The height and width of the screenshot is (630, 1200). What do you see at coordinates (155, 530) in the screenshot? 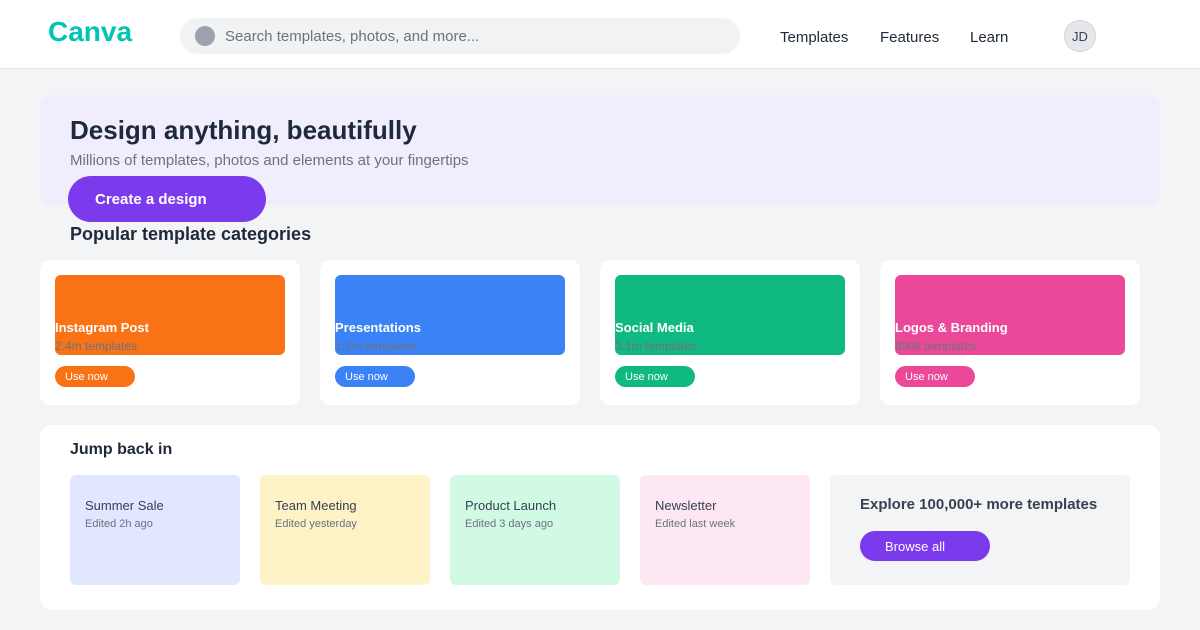
I see `recent-design-card: Summer Sale Edited 2h ago` at bounding box center [155, 530].